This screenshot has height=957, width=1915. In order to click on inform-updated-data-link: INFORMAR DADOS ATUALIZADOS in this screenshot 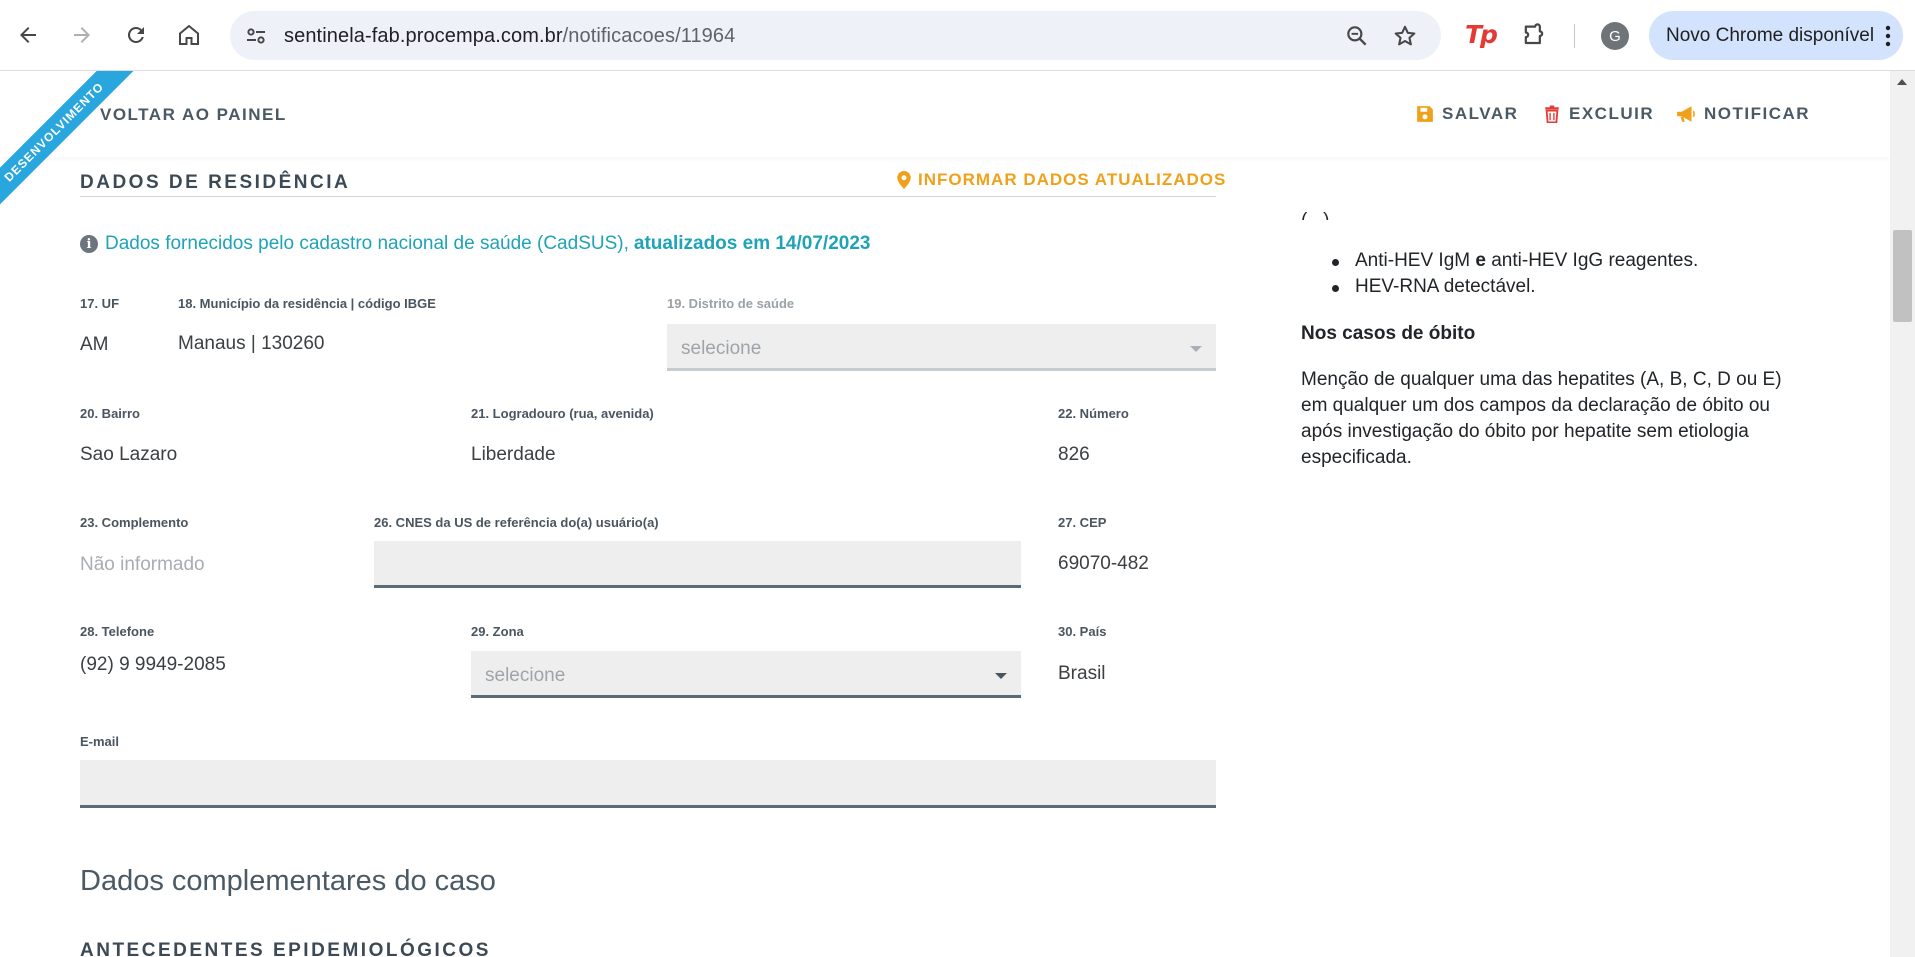, I will do `click(1061, 180)`.